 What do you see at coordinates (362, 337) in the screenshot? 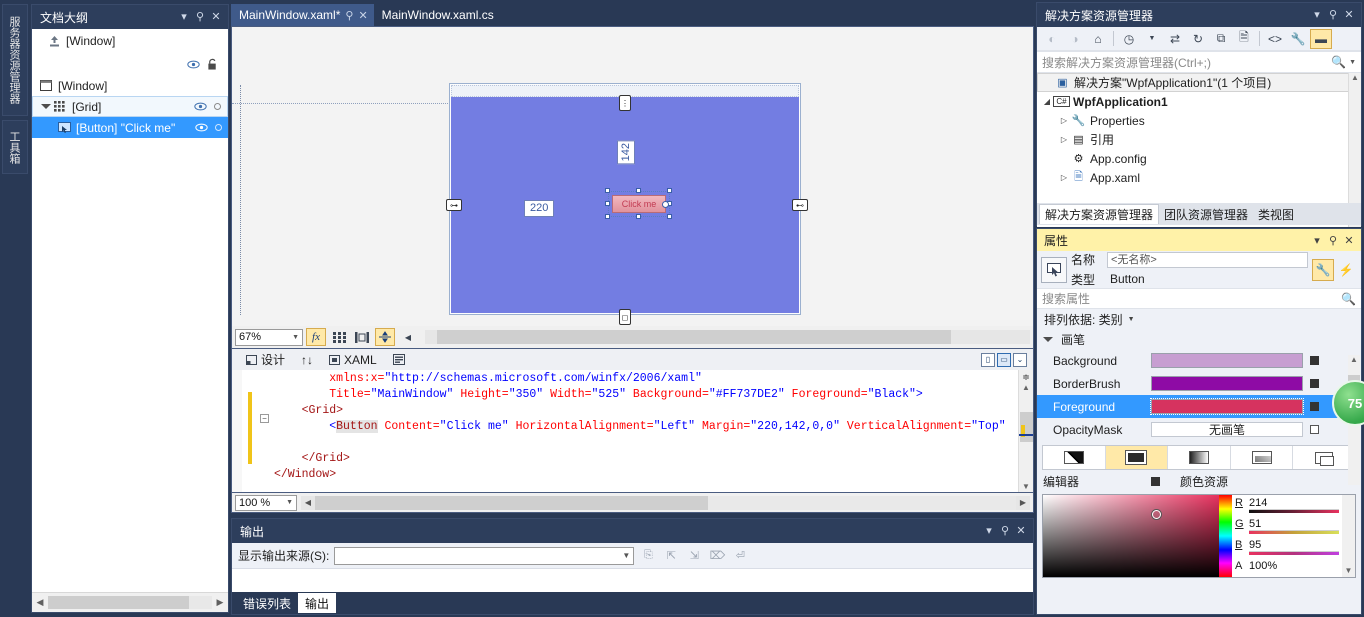
I see `snapping-button` at bounding box center [362, 337].